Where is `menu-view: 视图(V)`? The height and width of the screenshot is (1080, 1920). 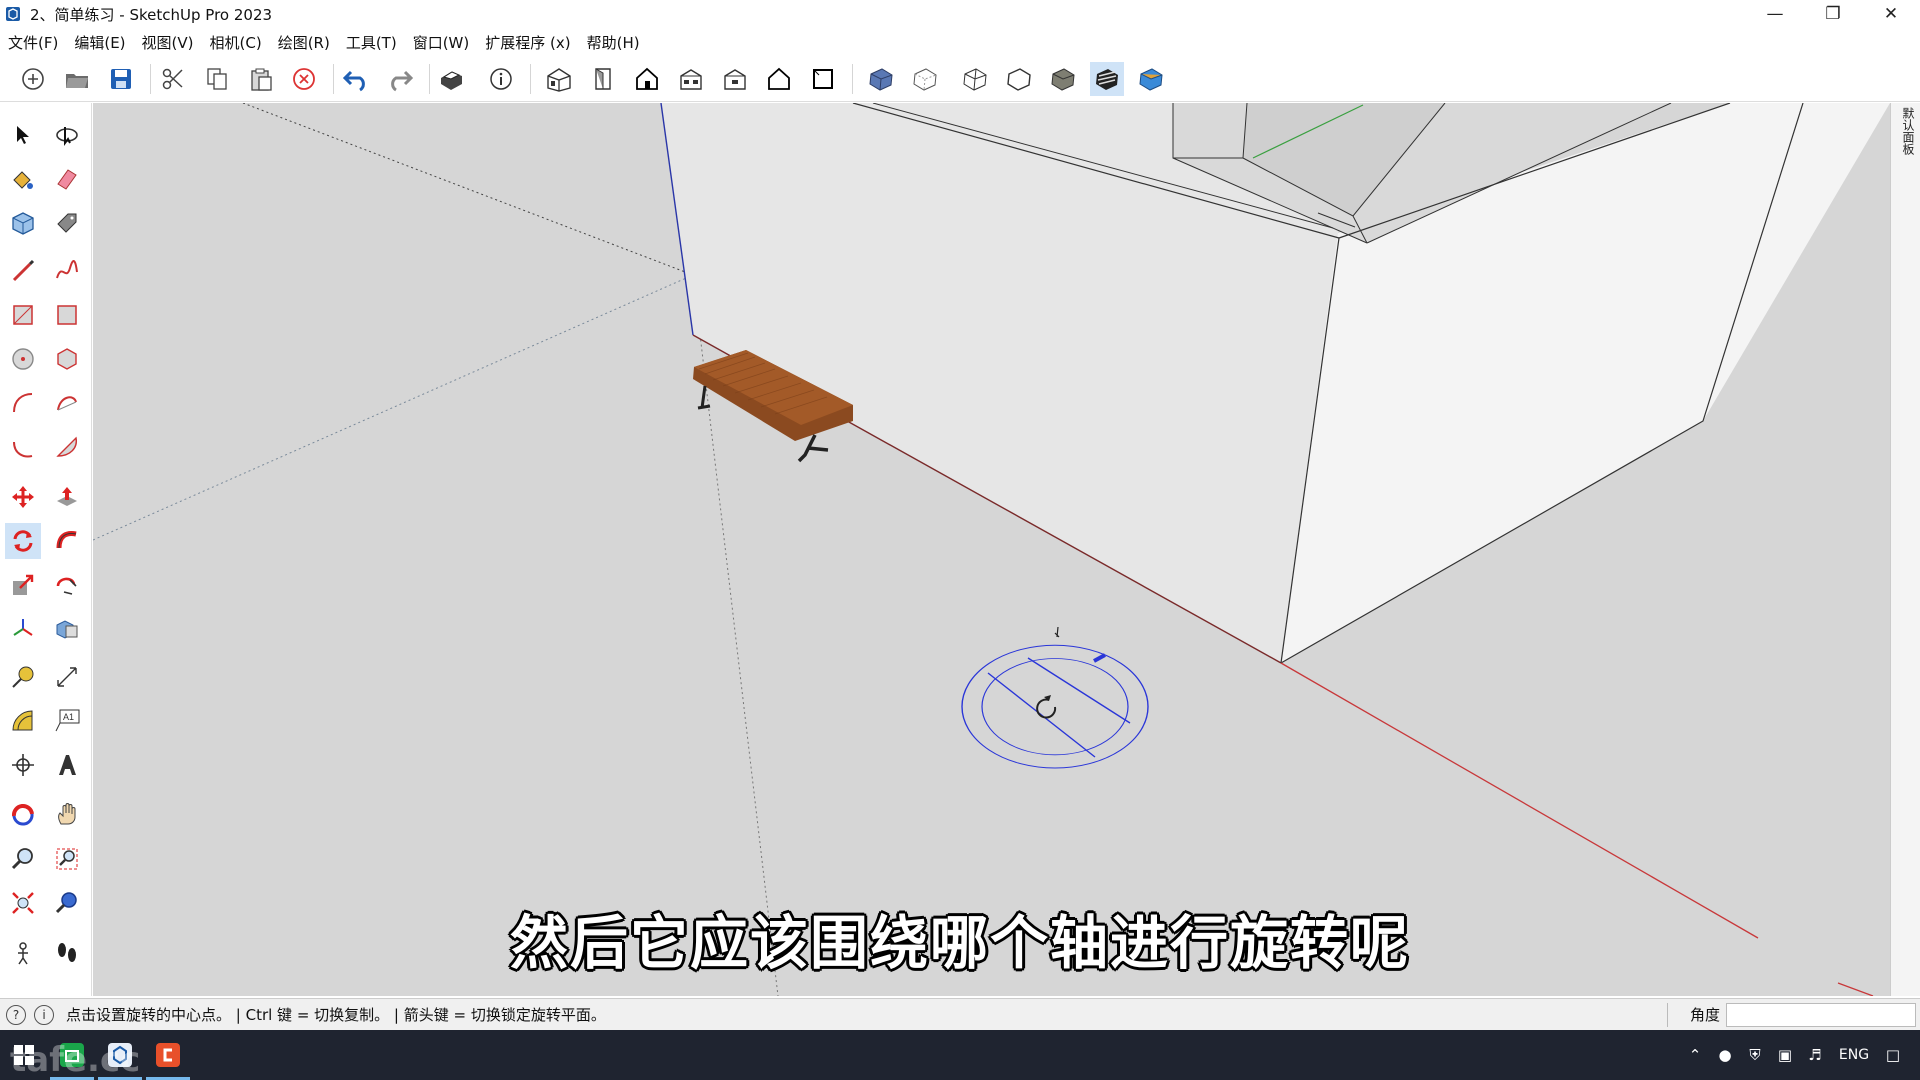 menu-view: 视图(V) is located at coordinates (168, 42).